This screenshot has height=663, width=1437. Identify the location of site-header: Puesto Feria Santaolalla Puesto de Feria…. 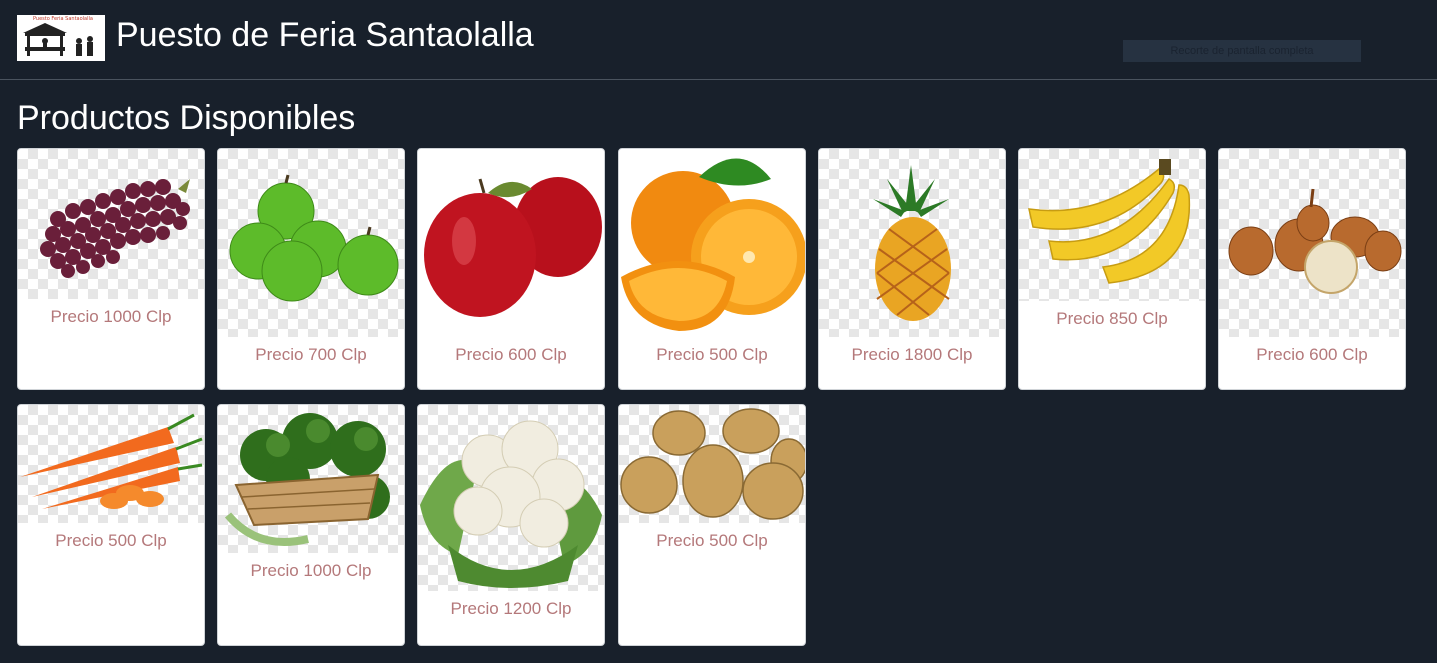
(718, 40).